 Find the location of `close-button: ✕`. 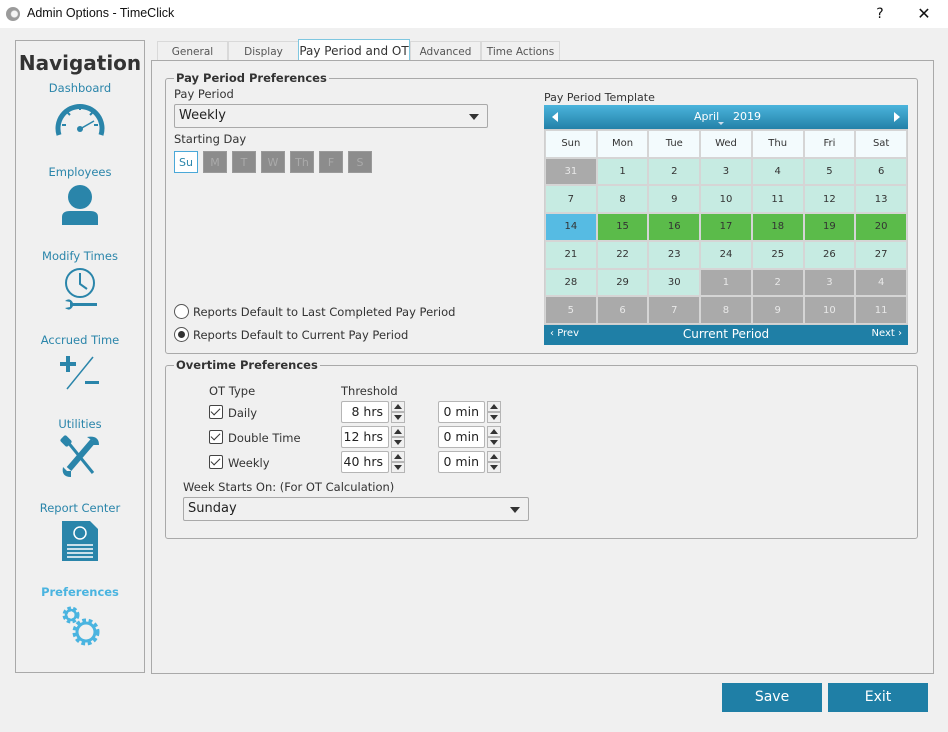

close-button: ✕ is located at coordinates (924, 14).